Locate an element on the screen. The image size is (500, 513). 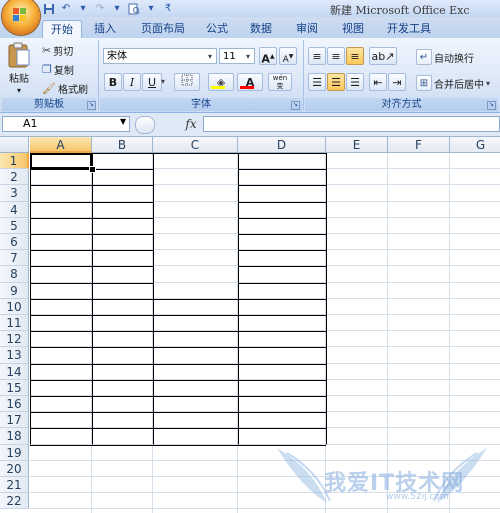
decrease-indent-icon: ⇤ is located at coordinates (378, 82).